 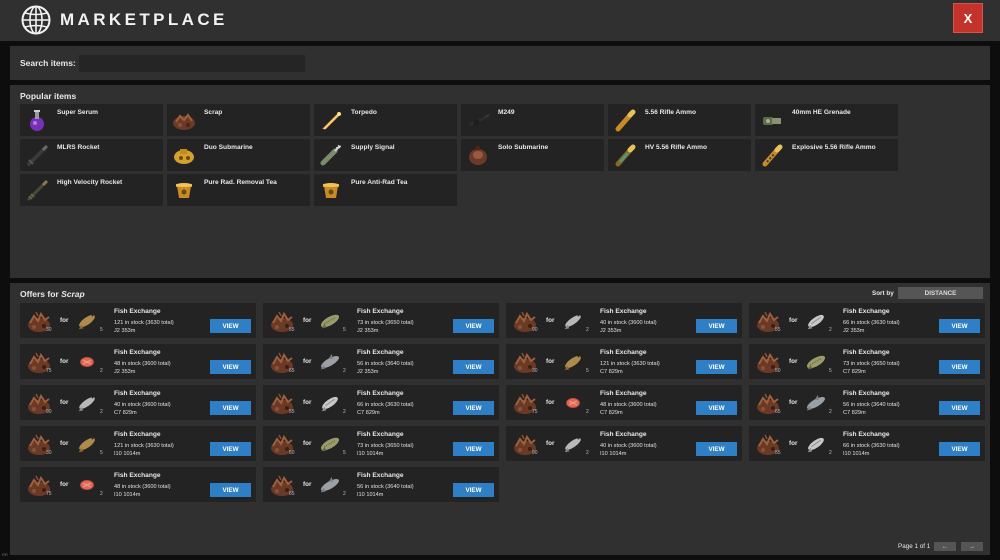 What do you see at coordinates (142, 405) in the screenshot?
I see `stock-info: 40 in stock (3600 total)` at bounding box center [142, 405].